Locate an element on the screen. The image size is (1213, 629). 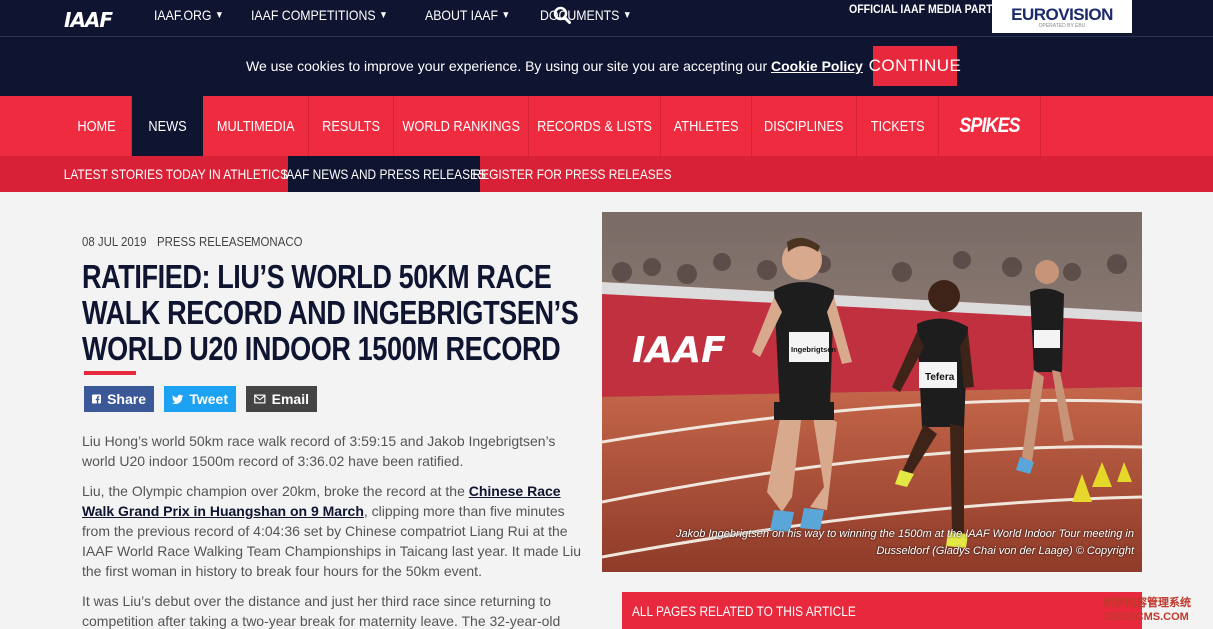
twitter-share-button: Tweet is located at coordinates (200, 399).